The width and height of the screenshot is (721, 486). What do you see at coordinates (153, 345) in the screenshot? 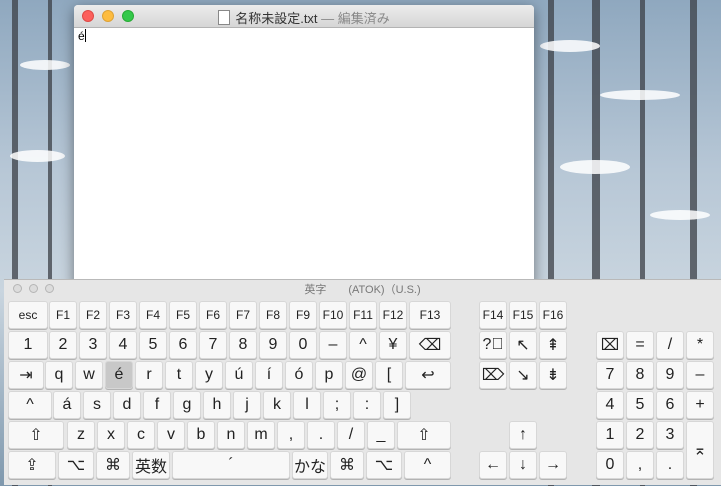
I see `key-main-18: 5` at bounding box center [153, 345].